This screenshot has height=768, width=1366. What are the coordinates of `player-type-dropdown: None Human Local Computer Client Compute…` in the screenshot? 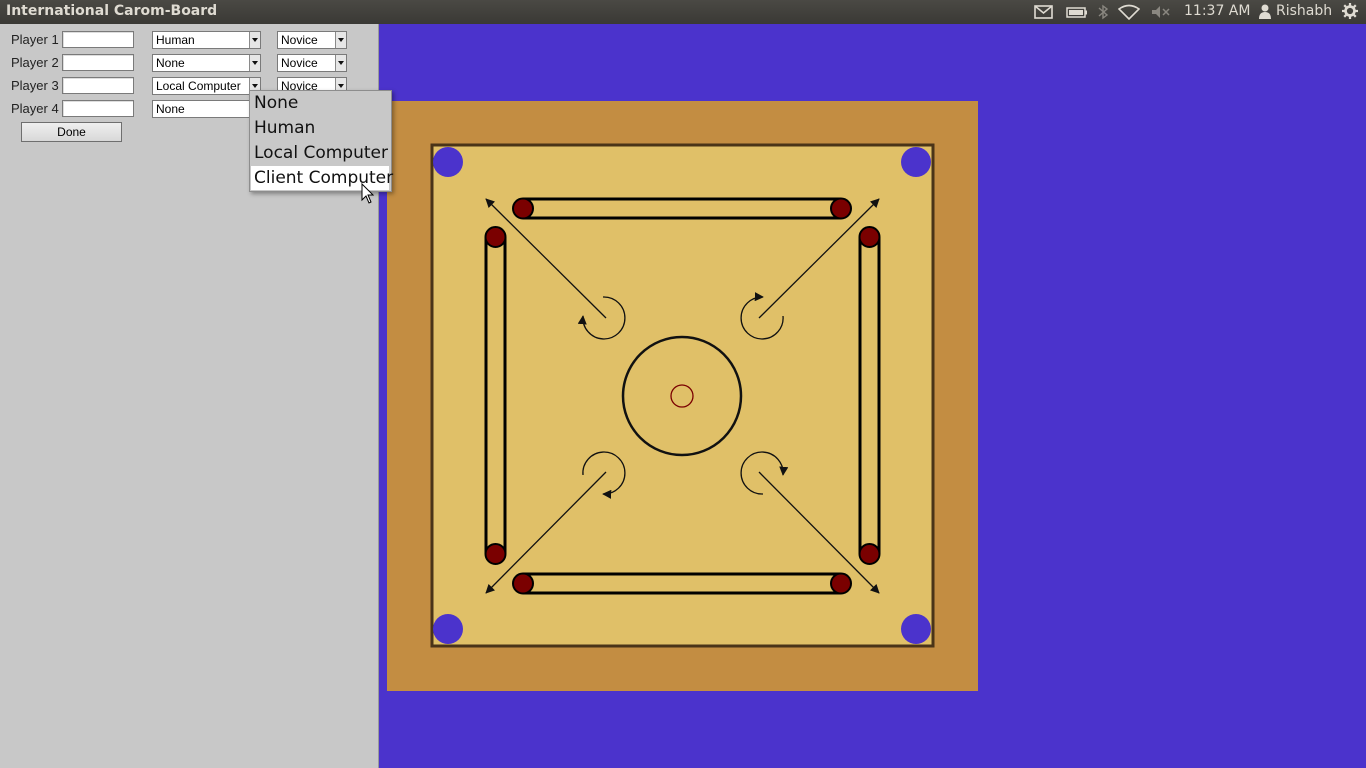 It's located at (321, 141).